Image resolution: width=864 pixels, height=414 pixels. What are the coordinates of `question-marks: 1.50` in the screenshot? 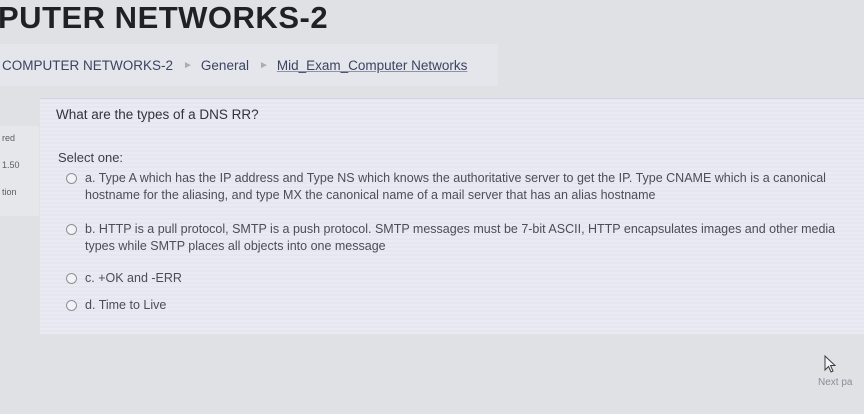 It's located at (11, 165).